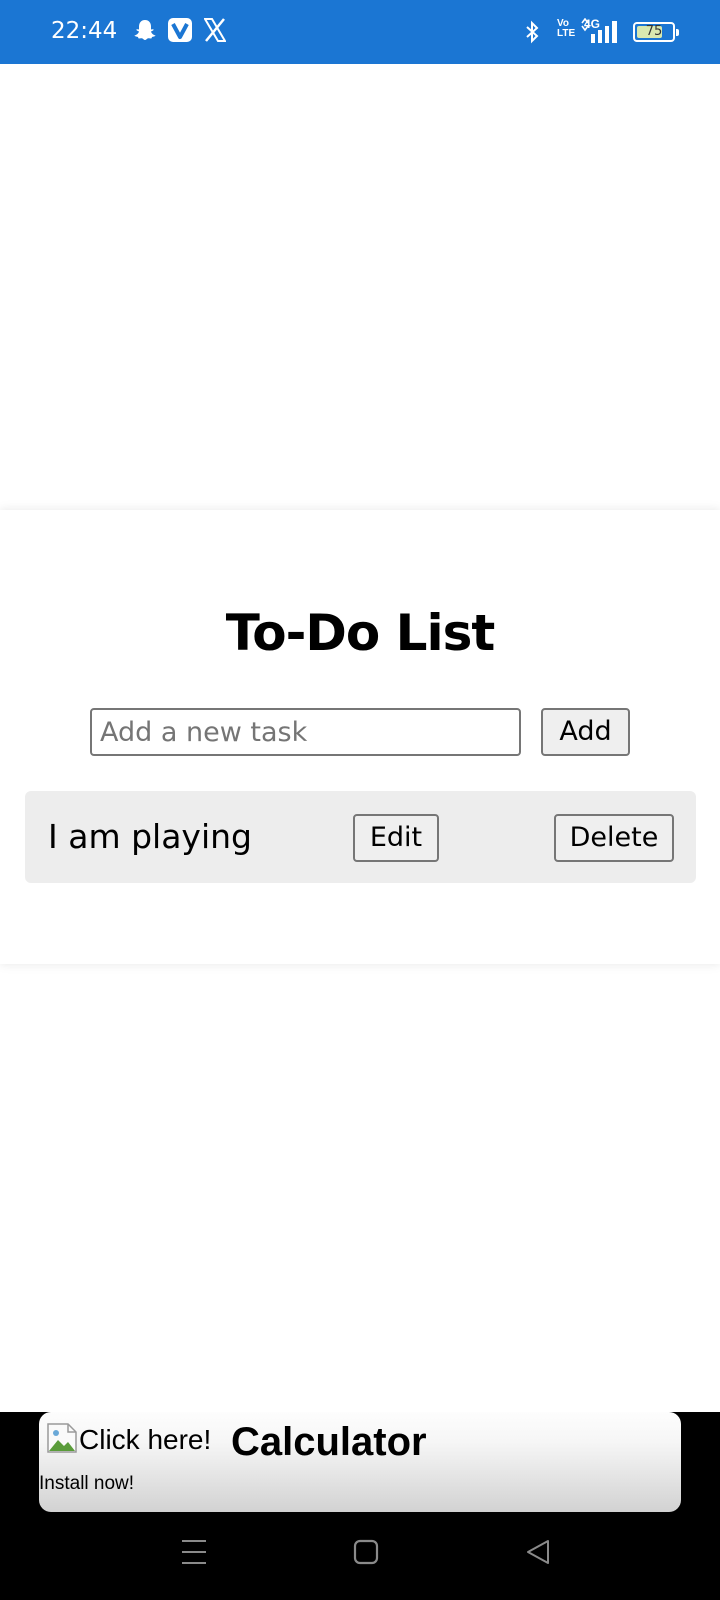 The height and width of the screenshot is (1600, 720). Describe the element at coordinates (180, 32) in the screenshot. I see `v-app-icon` at that location.